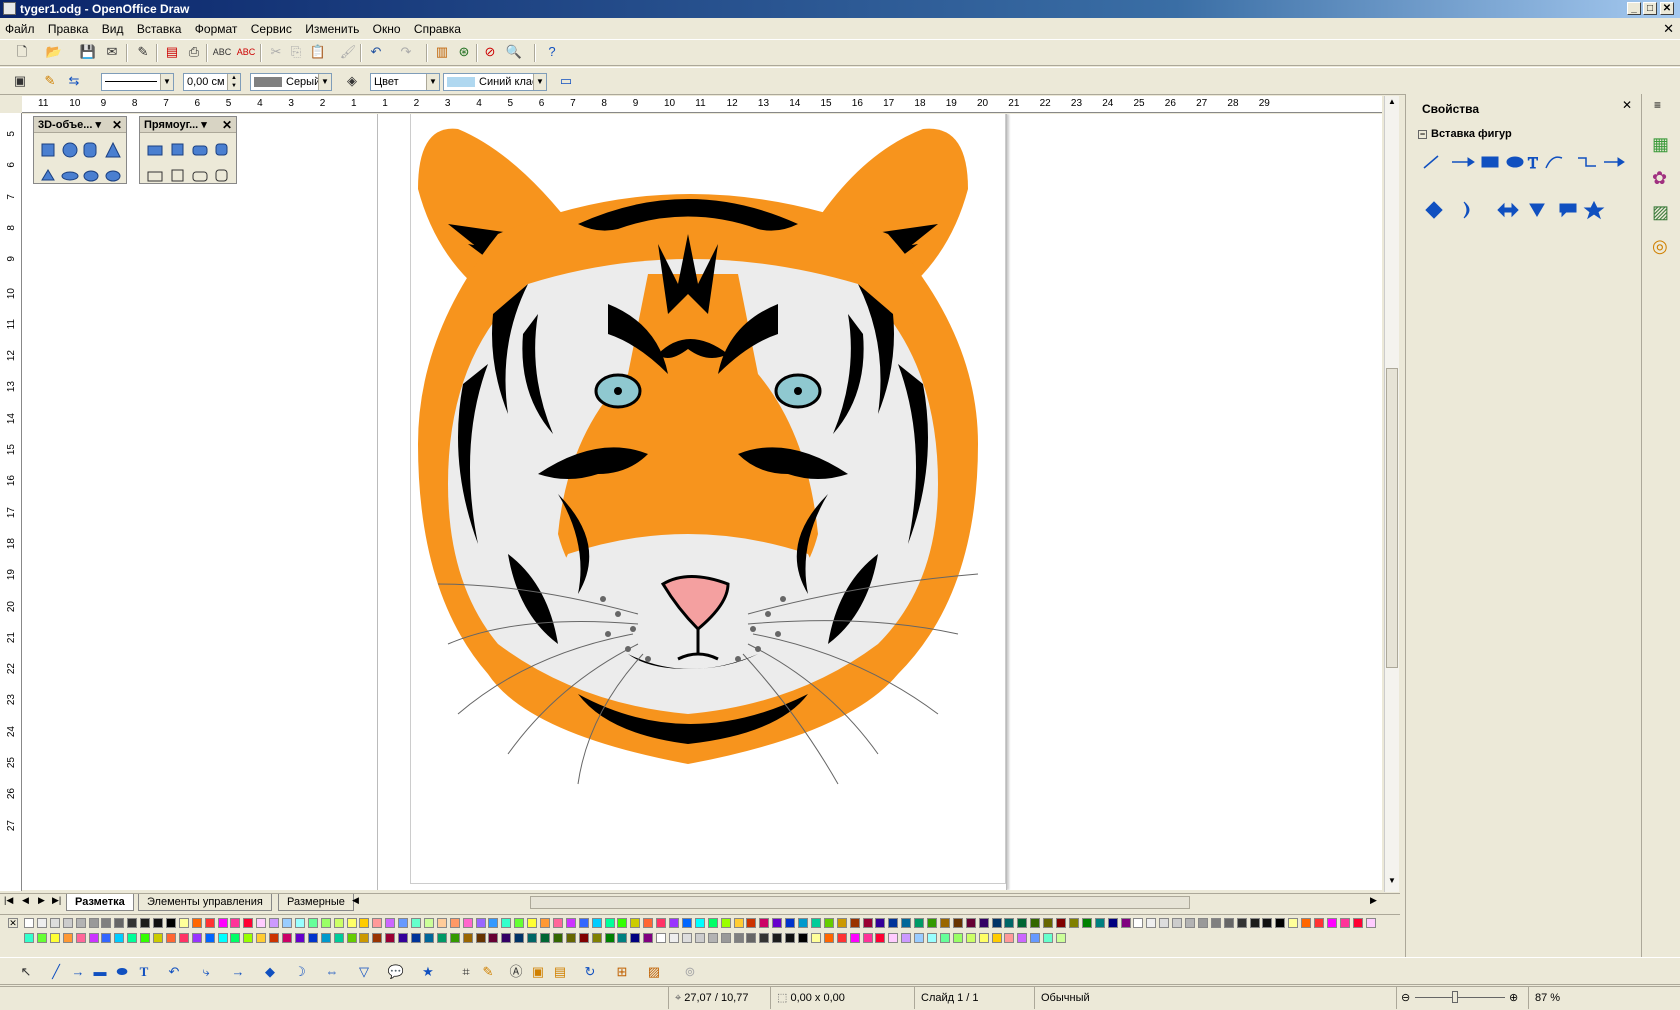 The width and height of the screenshot is (1680, 1010). Describe the element at coordinates (442, 52) in the screenshot. I see `chart-icon: ▥` at that location.